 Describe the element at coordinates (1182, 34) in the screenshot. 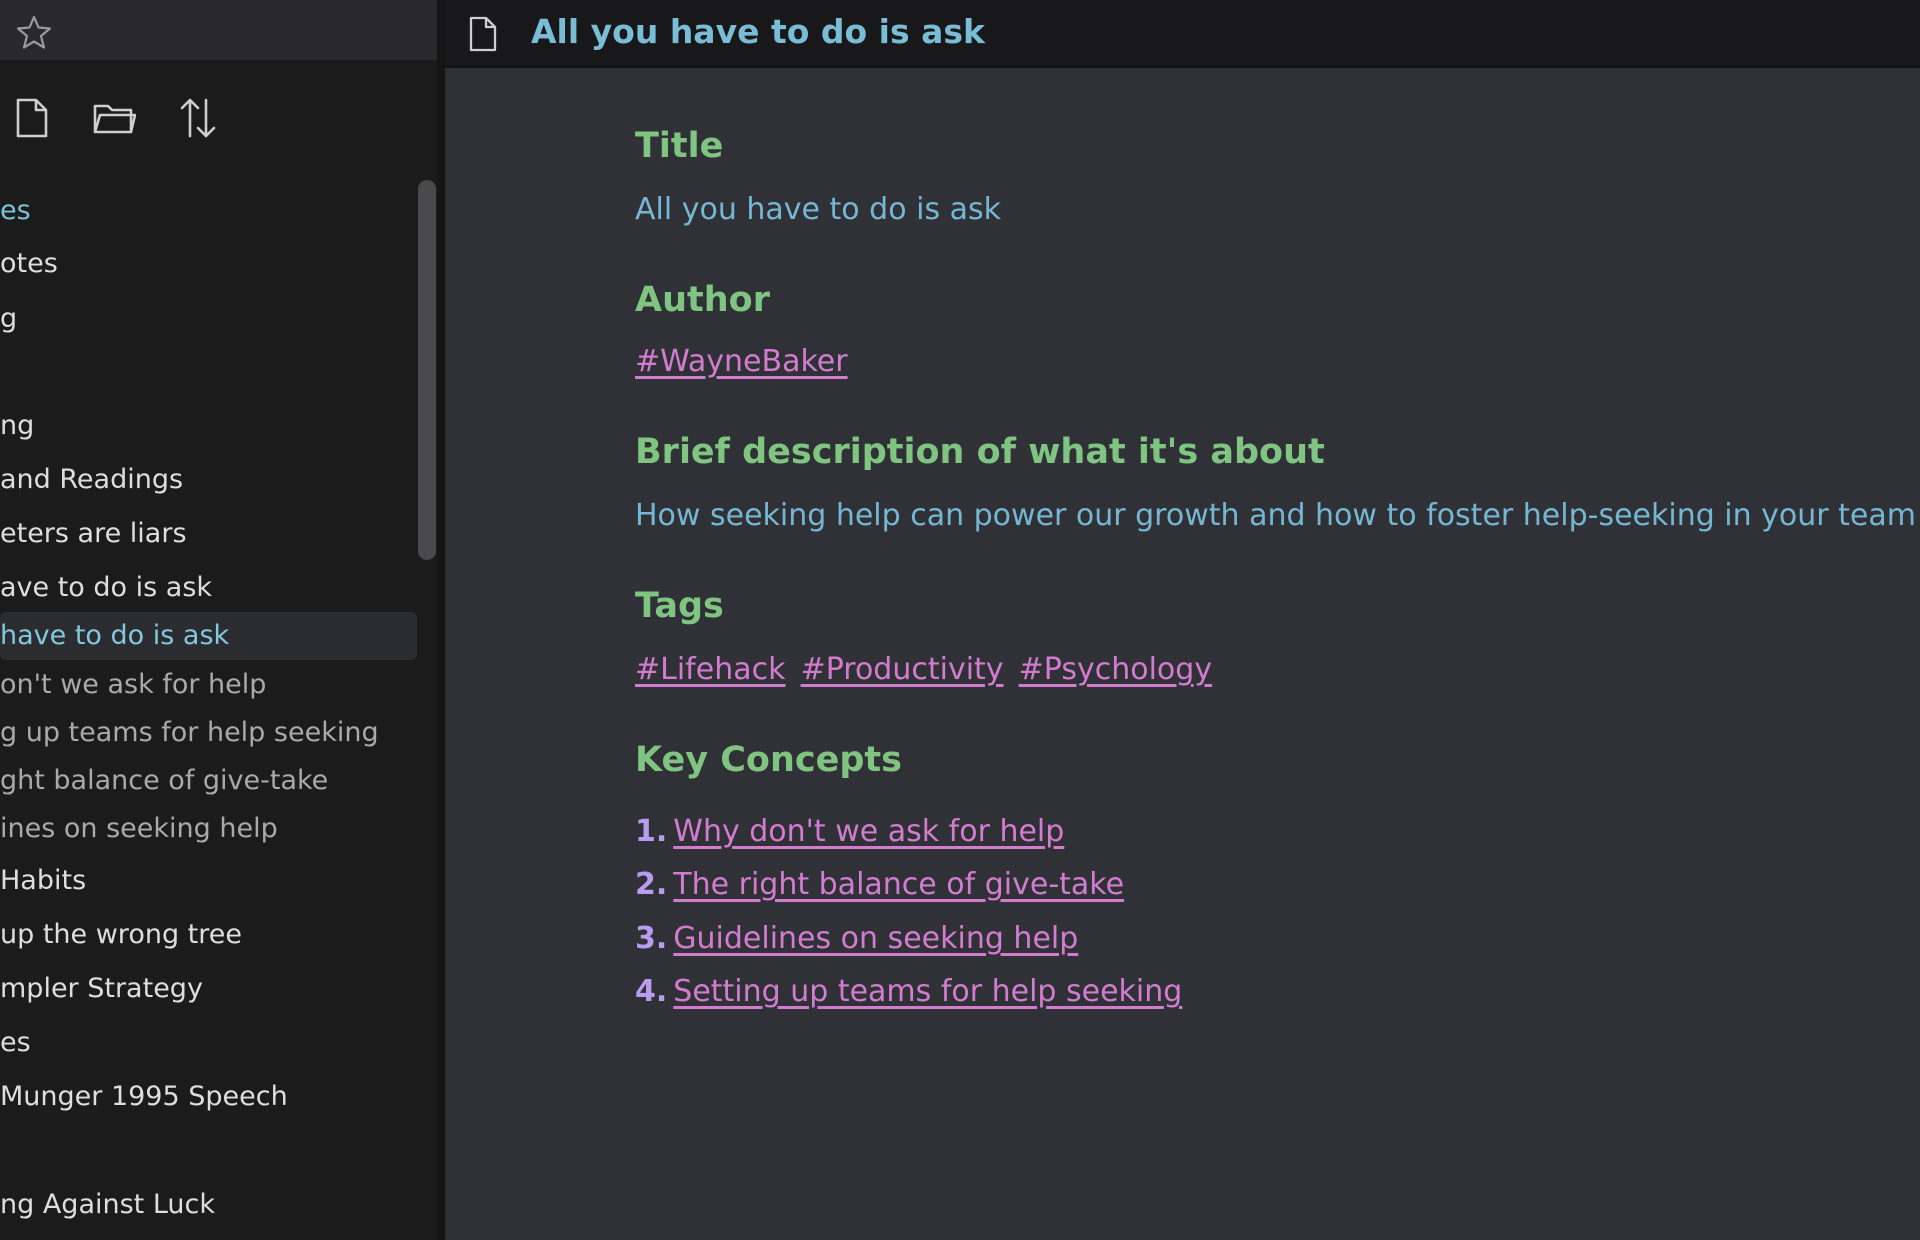

I see `note-header: All you have to do is ask` at that location.